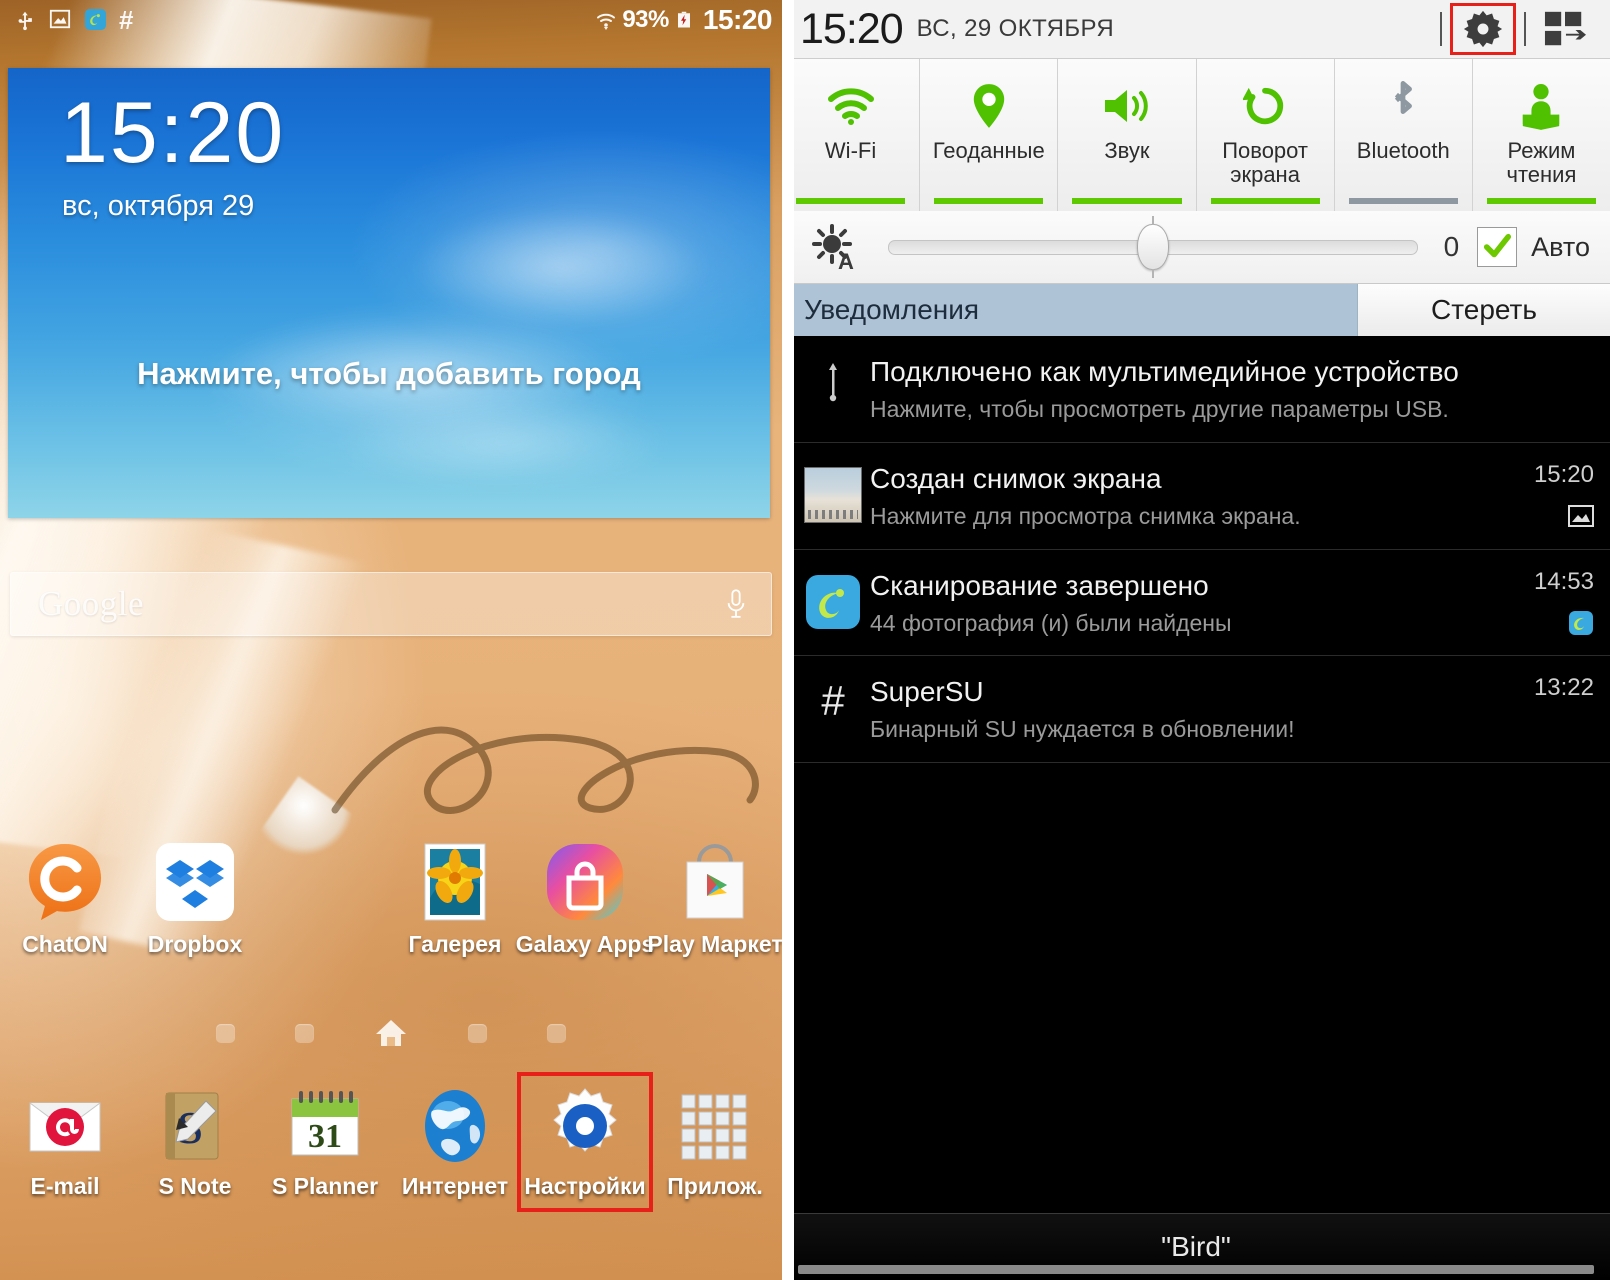 Image resolution: width=1610 pixels, height=1280 pixels. Describe the element at coordinates (1051, 622) in the screenshot. I see `notification-subtitle: 44 фотография (и) были найдены` at that location.